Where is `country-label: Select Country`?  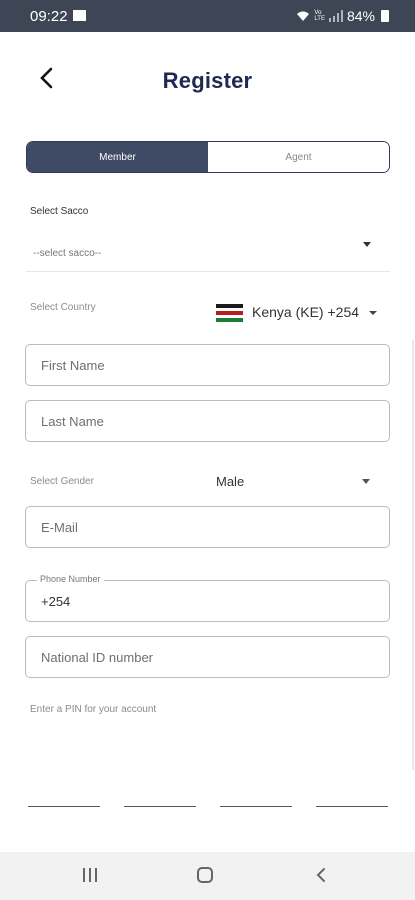
country-label: Select Country is located at coordinates (63, 307).